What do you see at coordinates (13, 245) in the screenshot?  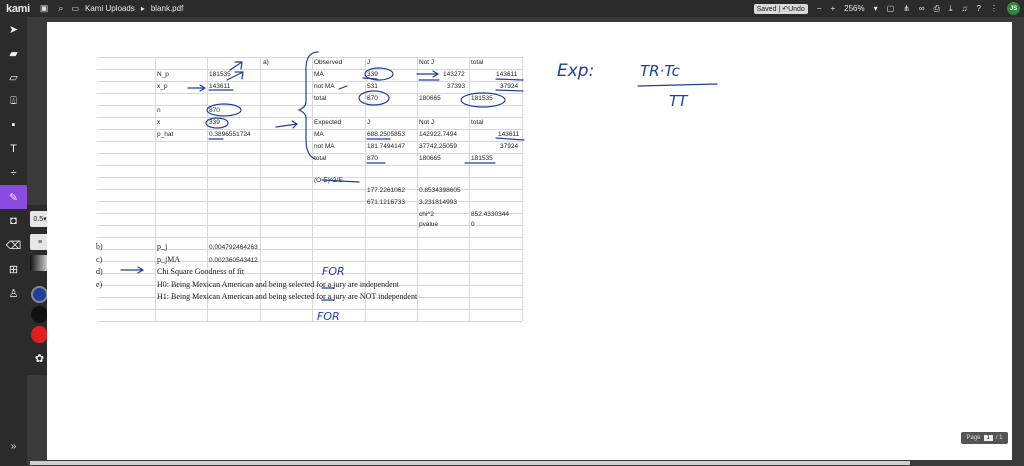 I see `eraser-tool-icon: ⌫` at bounding box center [13, 245].